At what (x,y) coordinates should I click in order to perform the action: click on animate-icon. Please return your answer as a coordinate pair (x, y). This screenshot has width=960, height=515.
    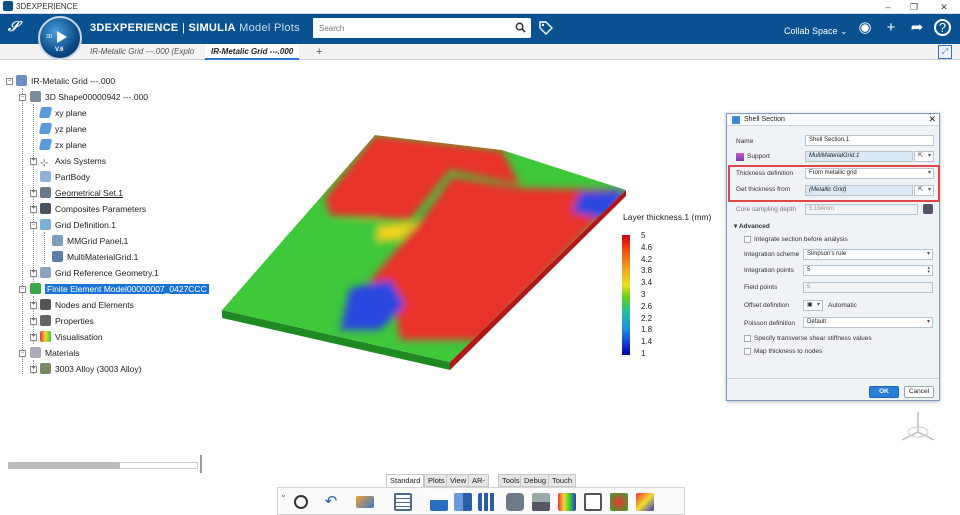
    Looking at the image, I should click on (515, 502).